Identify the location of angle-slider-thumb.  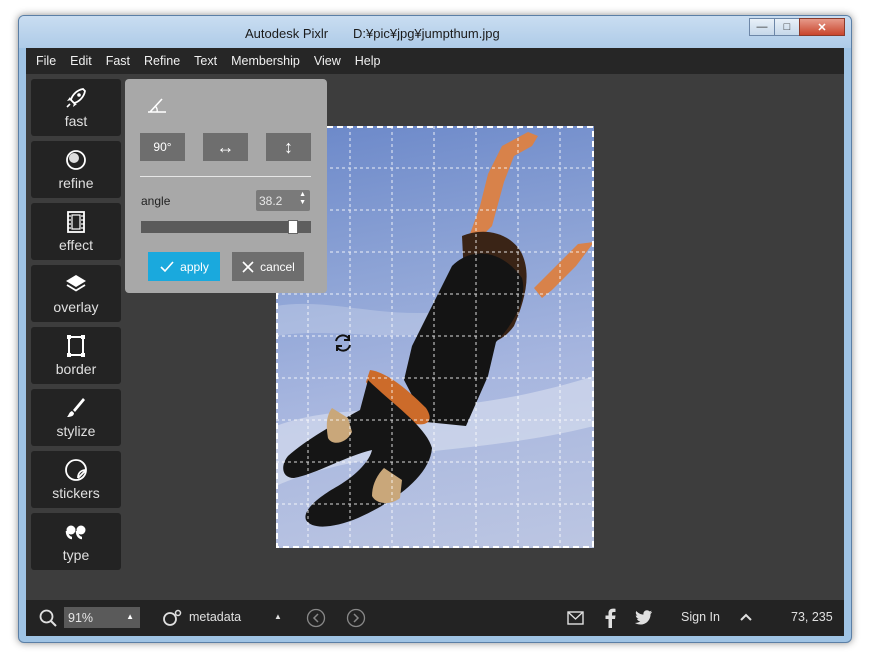
(293, 227).